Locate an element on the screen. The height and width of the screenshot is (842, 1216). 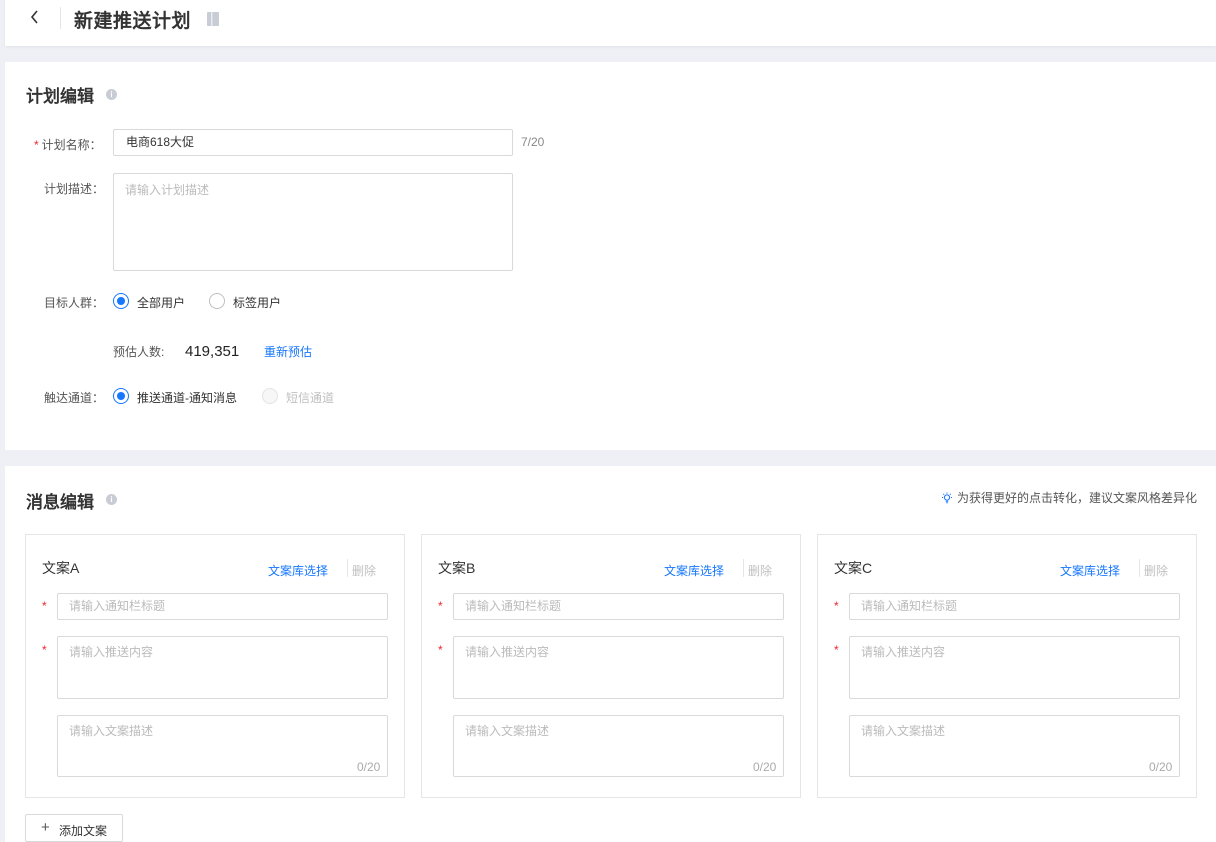
lightbulb-icon is located at coordinates (946, 498).